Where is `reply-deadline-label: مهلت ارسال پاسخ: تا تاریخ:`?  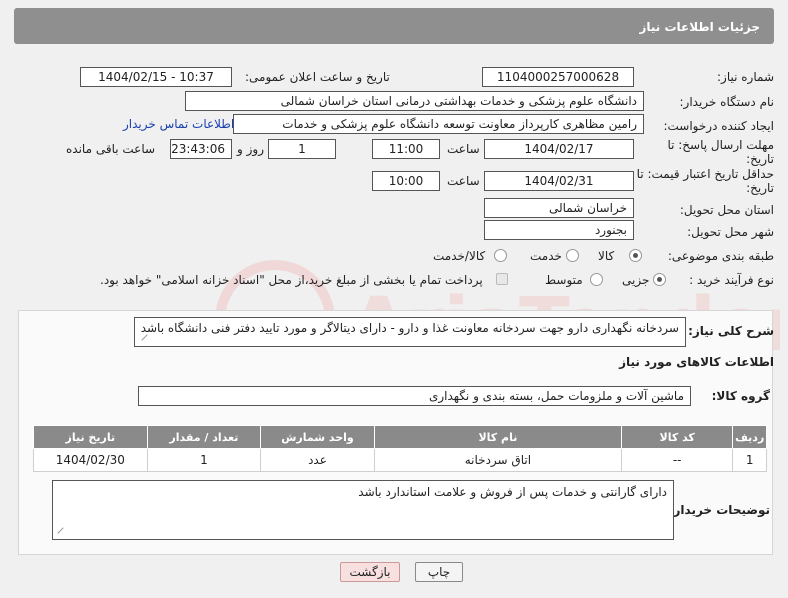 reply-deadline-label: مهلت ارسال پاسخ: تا تاریخ: is located at coordinates (720, 152).